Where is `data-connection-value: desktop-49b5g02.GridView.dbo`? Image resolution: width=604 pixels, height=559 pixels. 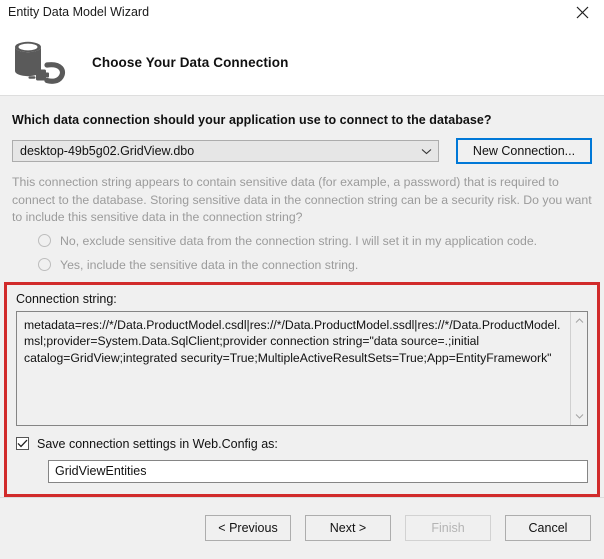 data-connection-value: desktop-49b5g02.GridView.dbo is located at coordinates (107, 151).